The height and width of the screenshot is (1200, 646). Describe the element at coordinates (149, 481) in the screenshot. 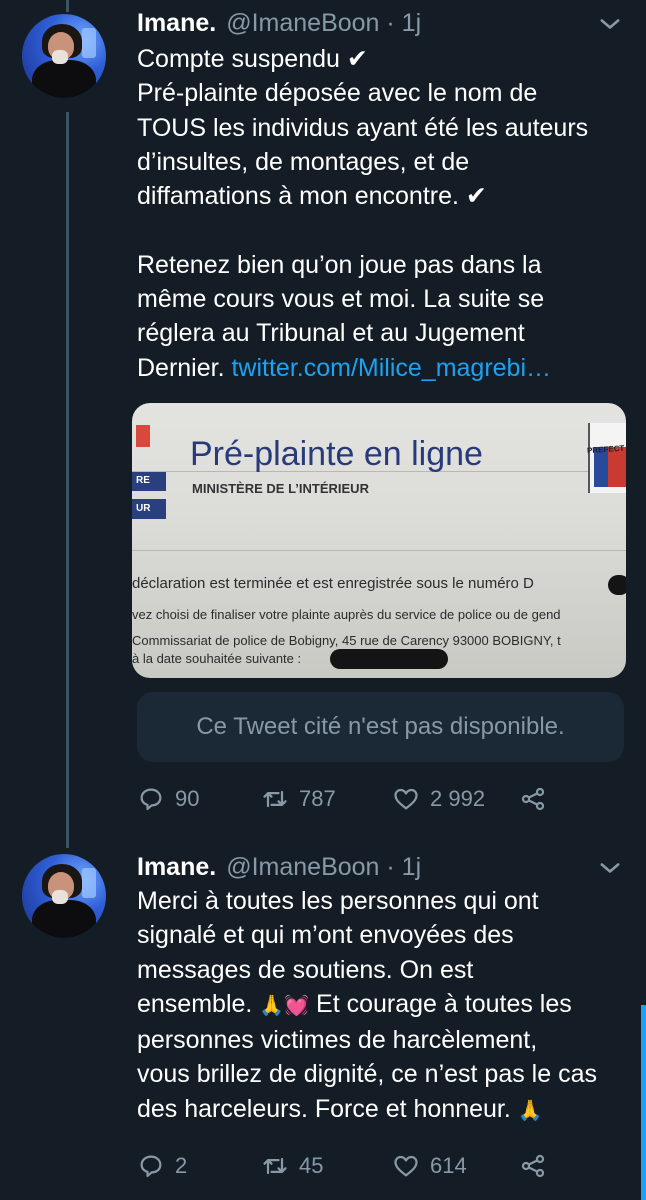

I see `side-label: RE` at that location.